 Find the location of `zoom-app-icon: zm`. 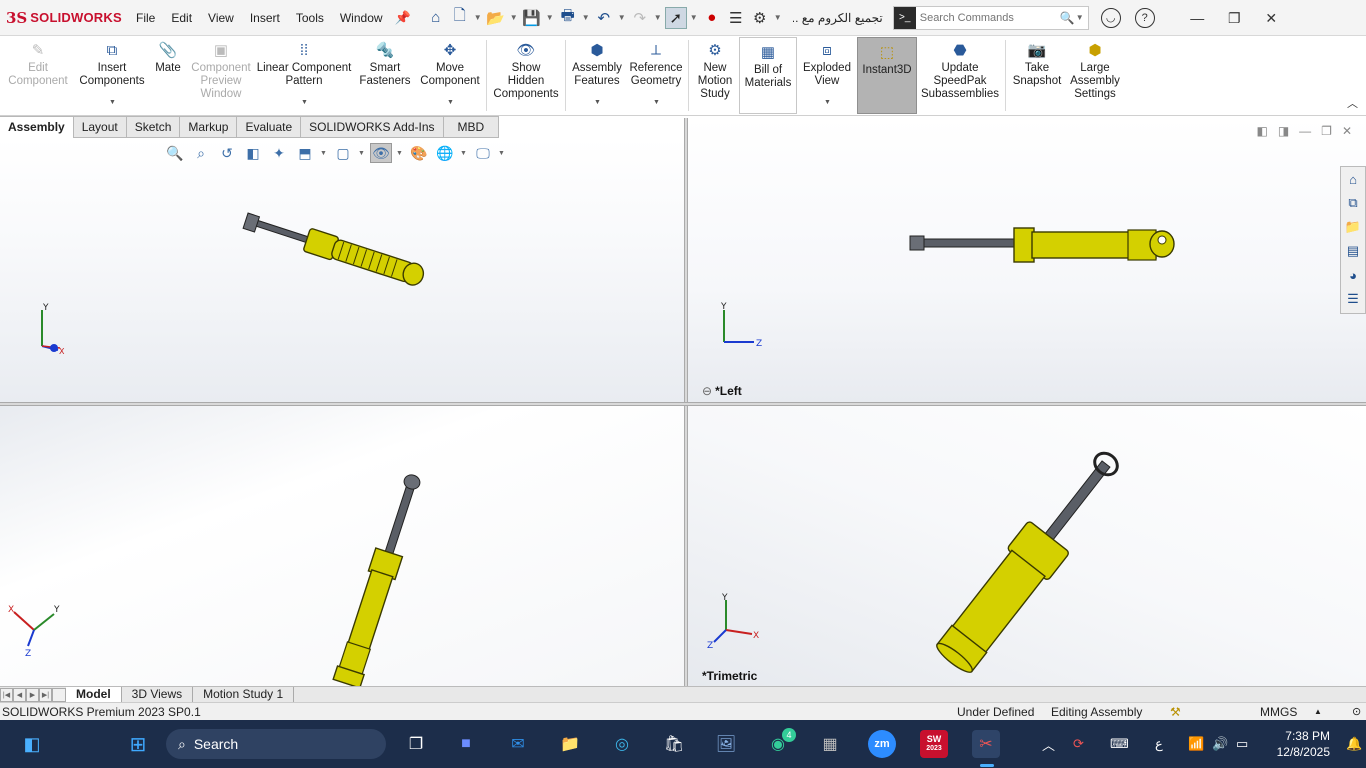

zoom-app-icon: zm is located at coordinates (882, 744).